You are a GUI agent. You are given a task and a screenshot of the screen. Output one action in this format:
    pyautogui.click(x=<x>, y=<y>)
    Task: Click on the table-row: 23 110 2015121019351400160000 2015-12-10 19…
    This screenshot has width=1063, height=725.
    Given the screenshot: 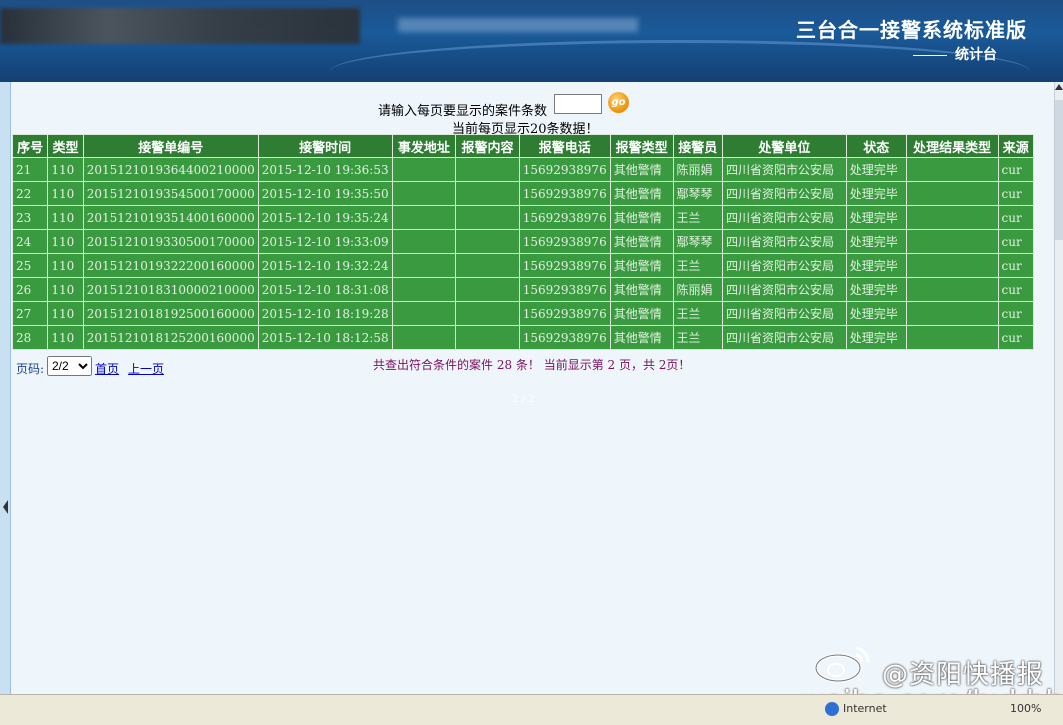 What is the action you would take?
    pyautogui.click(x=523, y=217)
    